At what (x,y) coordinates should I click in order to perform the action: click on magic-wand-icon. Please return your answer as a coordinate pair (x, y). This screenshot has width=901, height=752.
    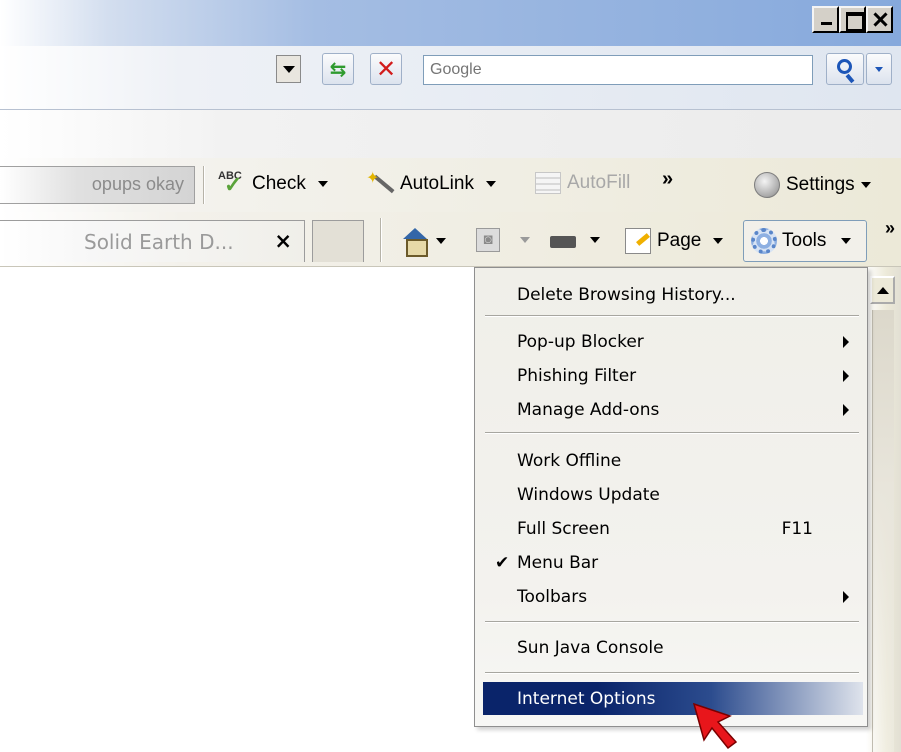
    Looking at the image, I should click on (380, 182).